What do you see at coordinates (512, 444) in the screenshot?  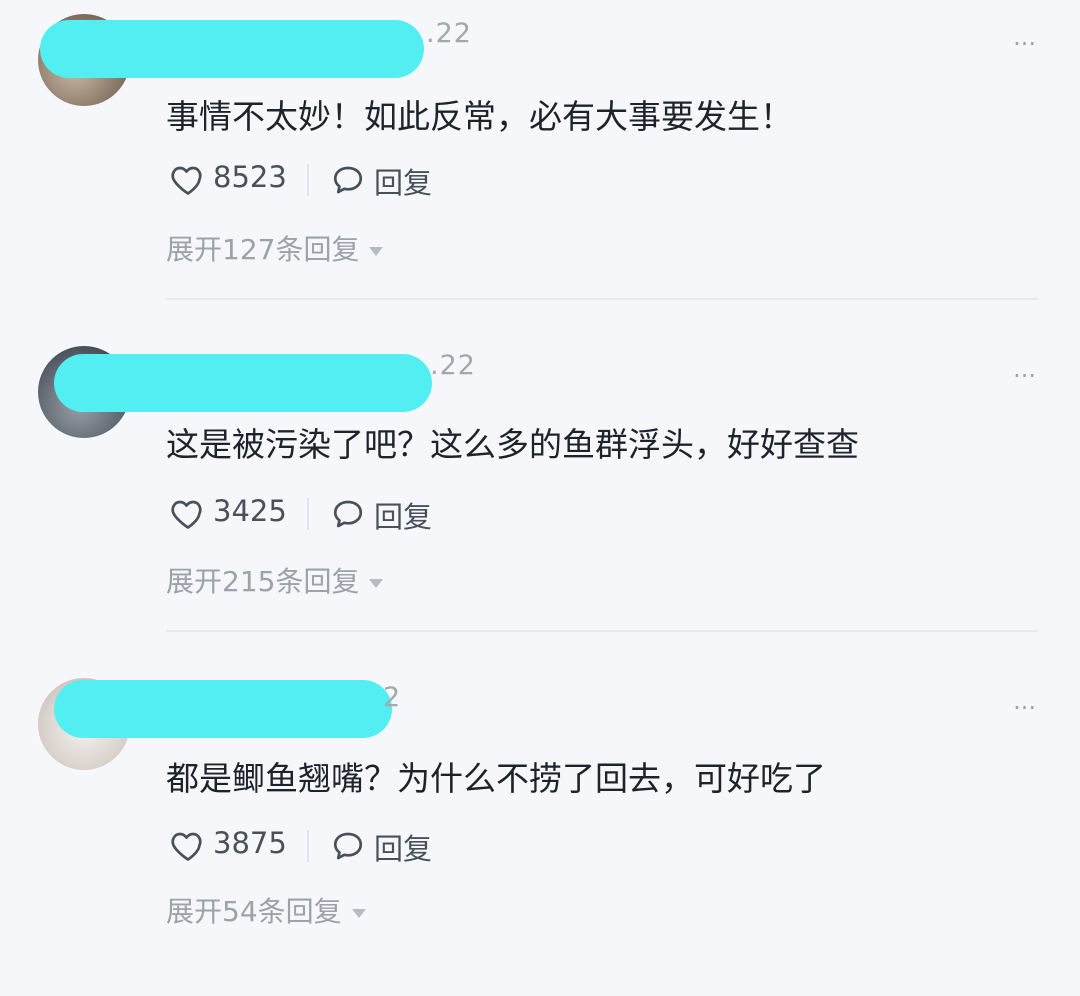 I see `comment-text: 这是被污染了吧？这么多的鱼群浮头，好好查查` at bounding box center [512, 444].